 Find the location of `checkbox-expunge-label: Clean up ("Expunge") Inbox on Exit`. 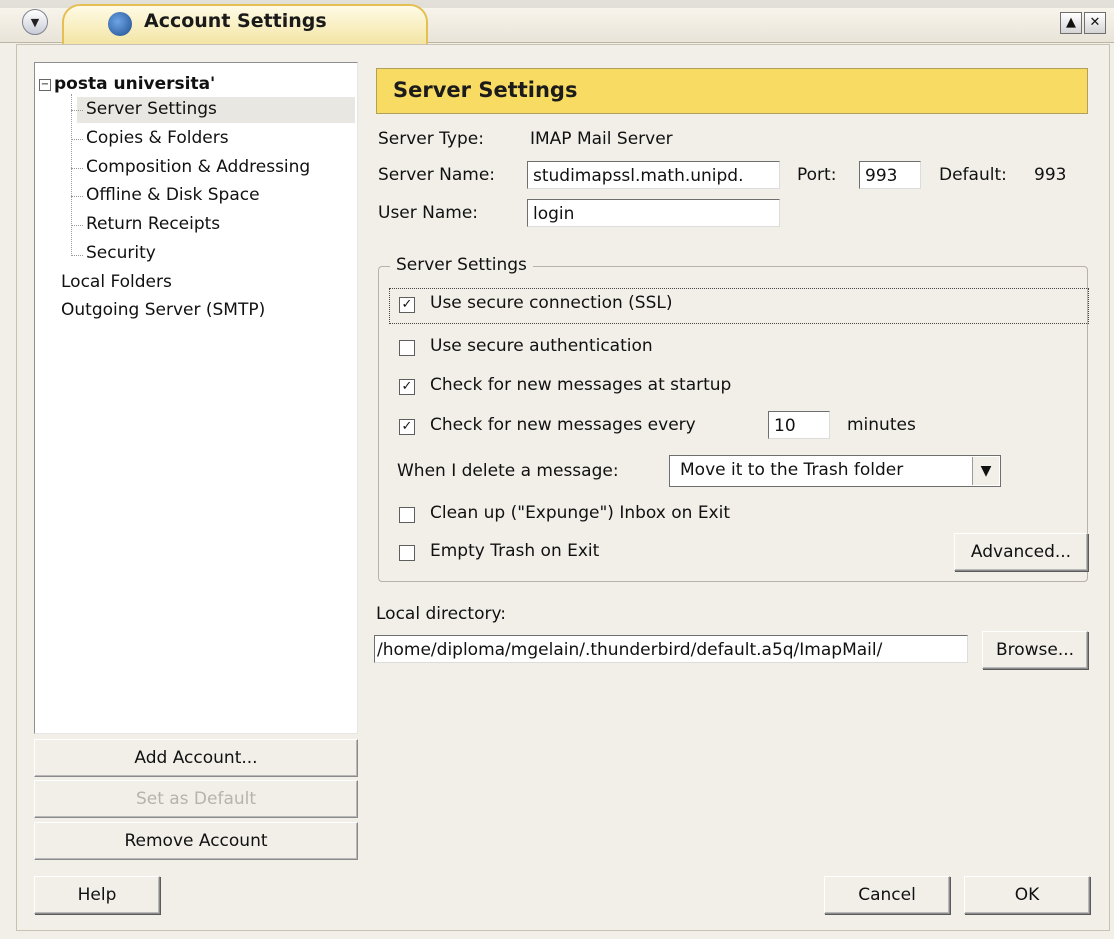

checkbox-expunge-label: Clean up ("Expunge") Inbox on Exit is located at coordinates (580, 513).